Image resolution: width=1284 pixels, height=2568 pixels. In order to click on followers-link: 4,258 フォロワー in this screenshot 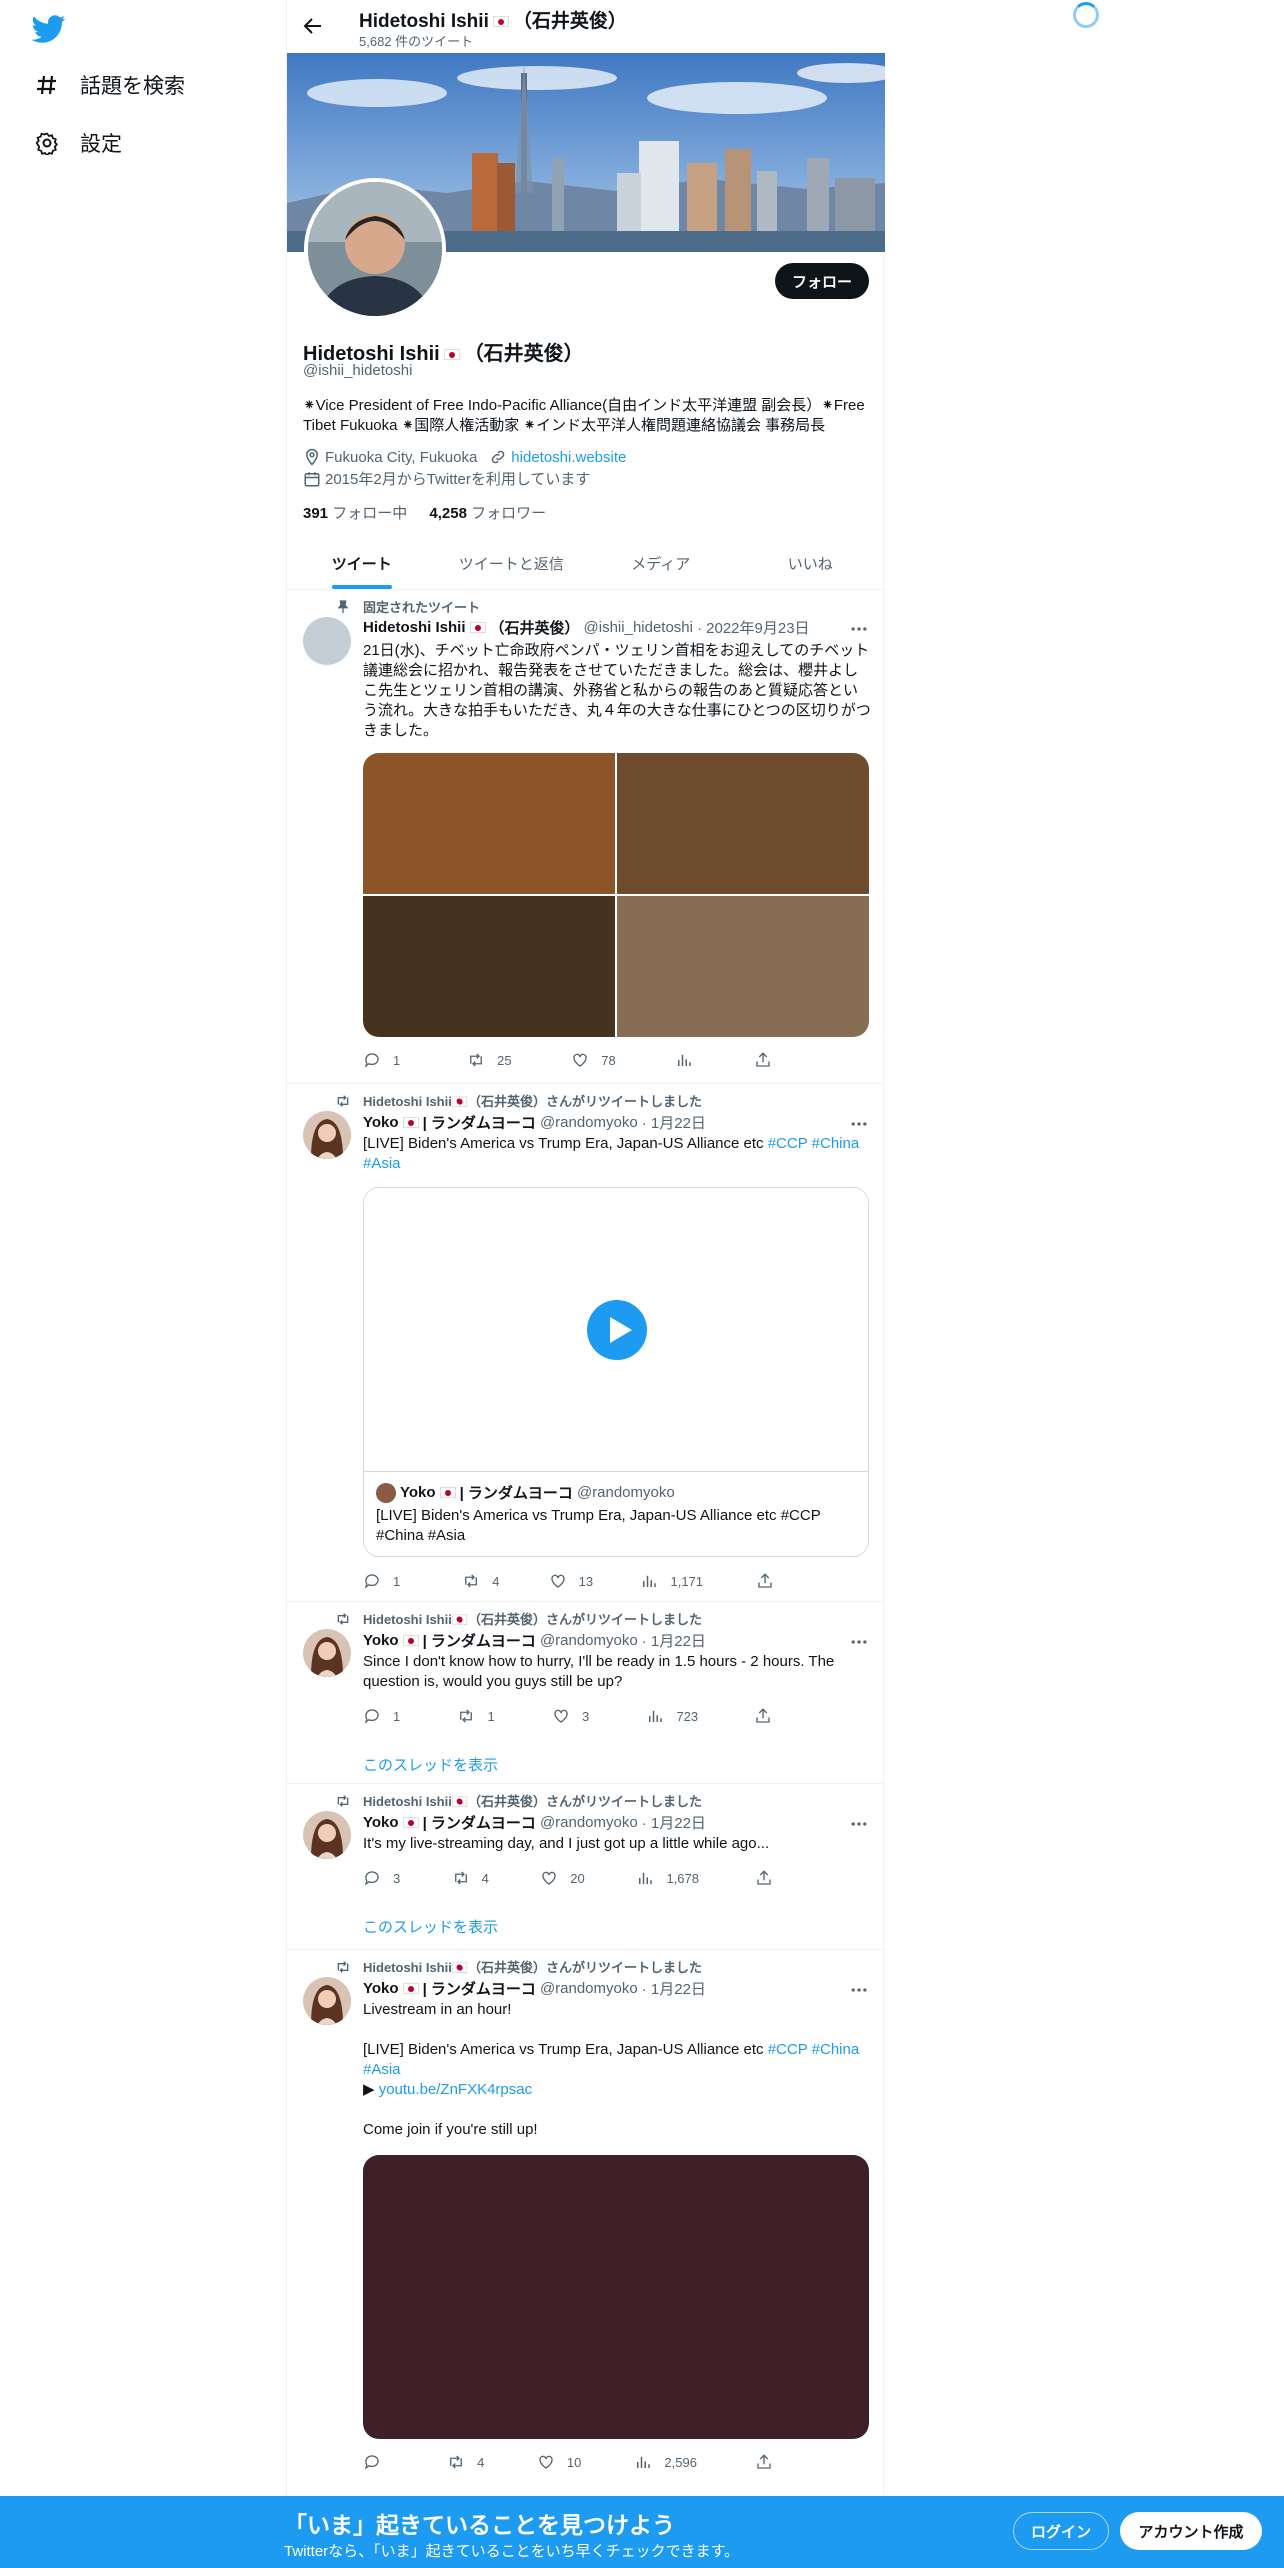, I will do `click(487, 513)`.